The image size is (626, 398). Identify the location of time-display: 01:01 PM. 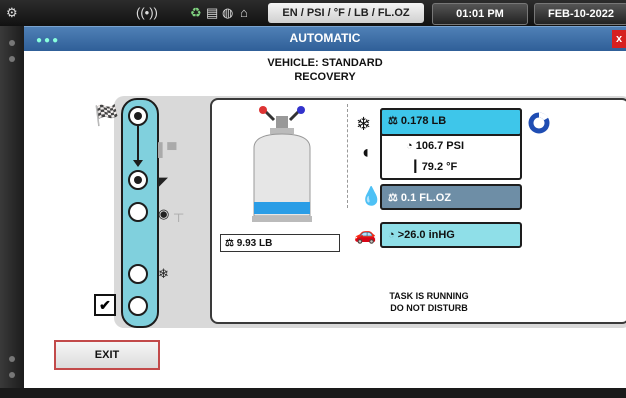
(480, 14).